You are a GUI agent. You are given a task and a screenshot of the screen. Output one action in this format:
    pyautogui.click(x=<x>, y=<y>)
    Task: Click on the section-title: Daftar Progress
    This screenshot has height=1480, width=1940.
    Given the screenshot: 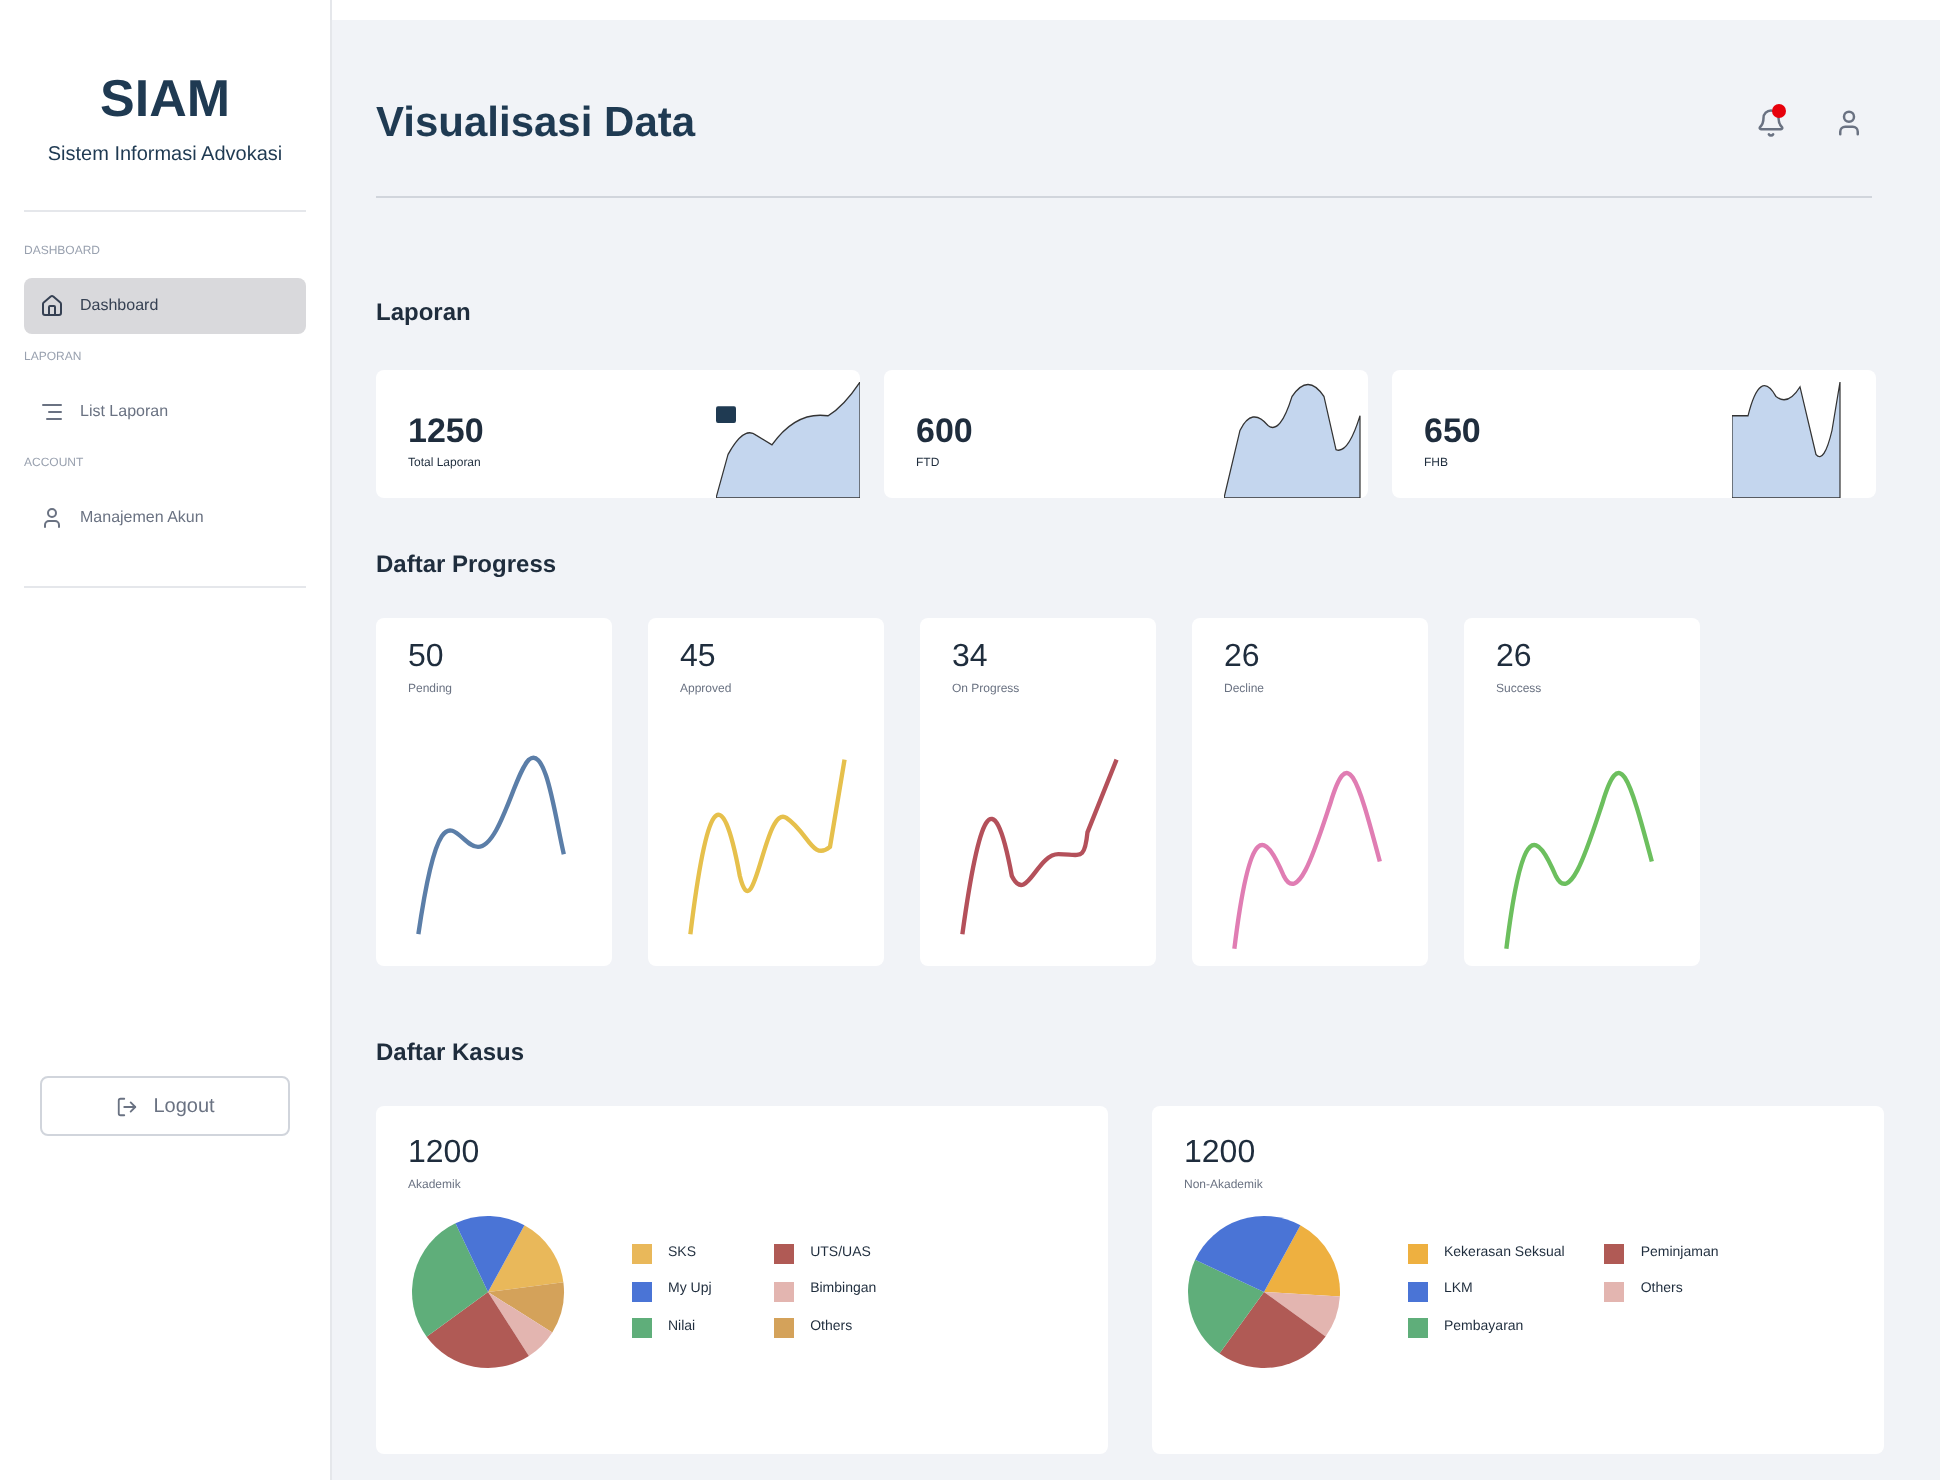 What is the action you would take?
    pyautogui.click(x=467, y=564)
    